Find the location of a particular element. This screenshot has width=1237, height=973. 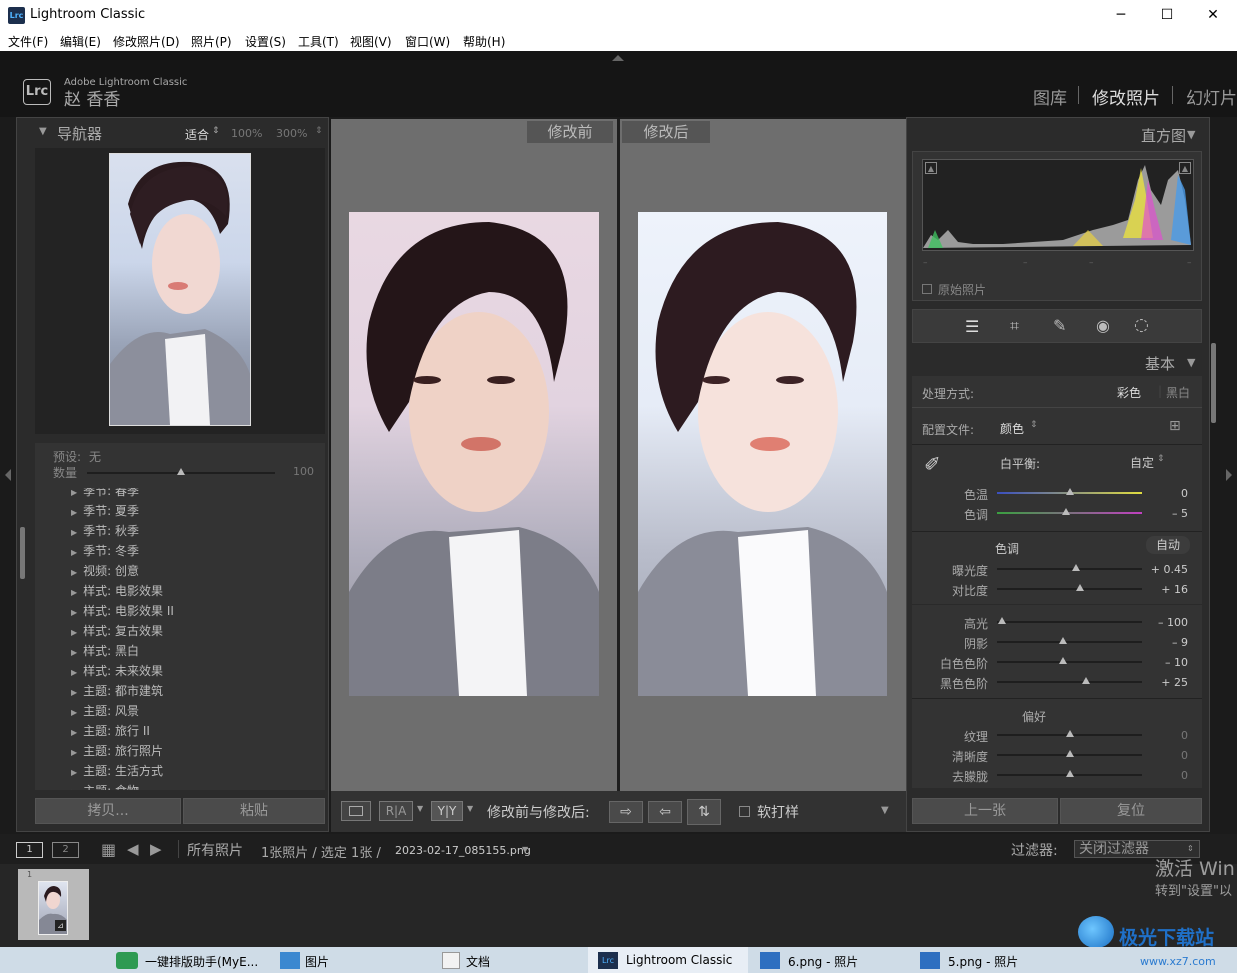

preset-item: 主题: 食物 is located at coordinates (105, 786).